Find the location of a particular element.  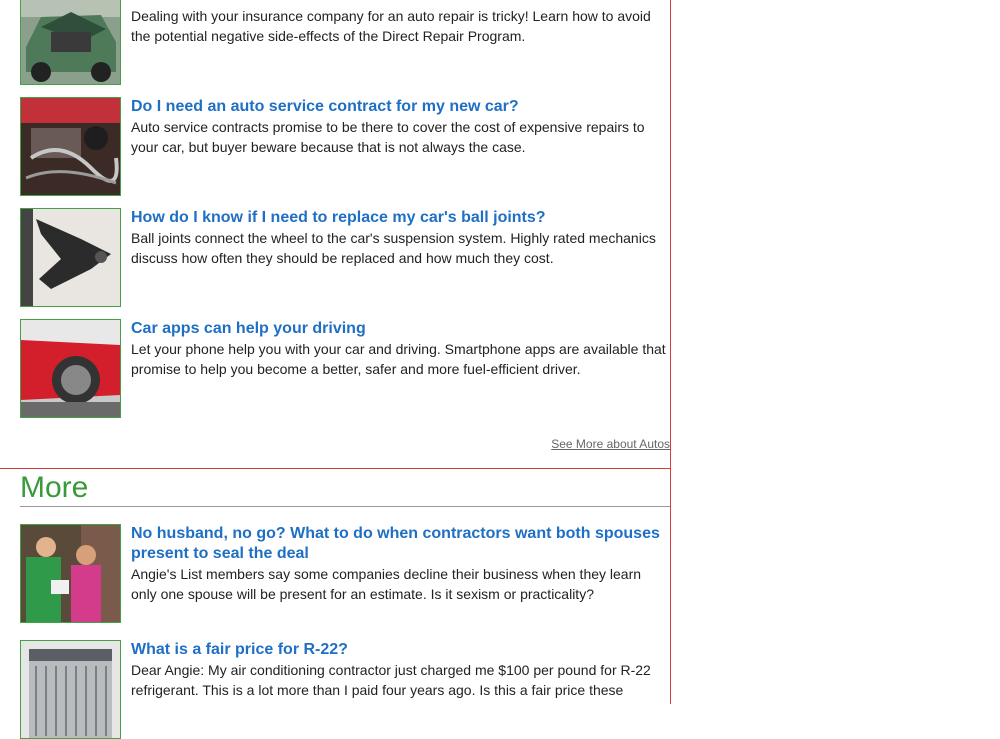

car-engine-photo-icon is located at coordinates (70, 146).